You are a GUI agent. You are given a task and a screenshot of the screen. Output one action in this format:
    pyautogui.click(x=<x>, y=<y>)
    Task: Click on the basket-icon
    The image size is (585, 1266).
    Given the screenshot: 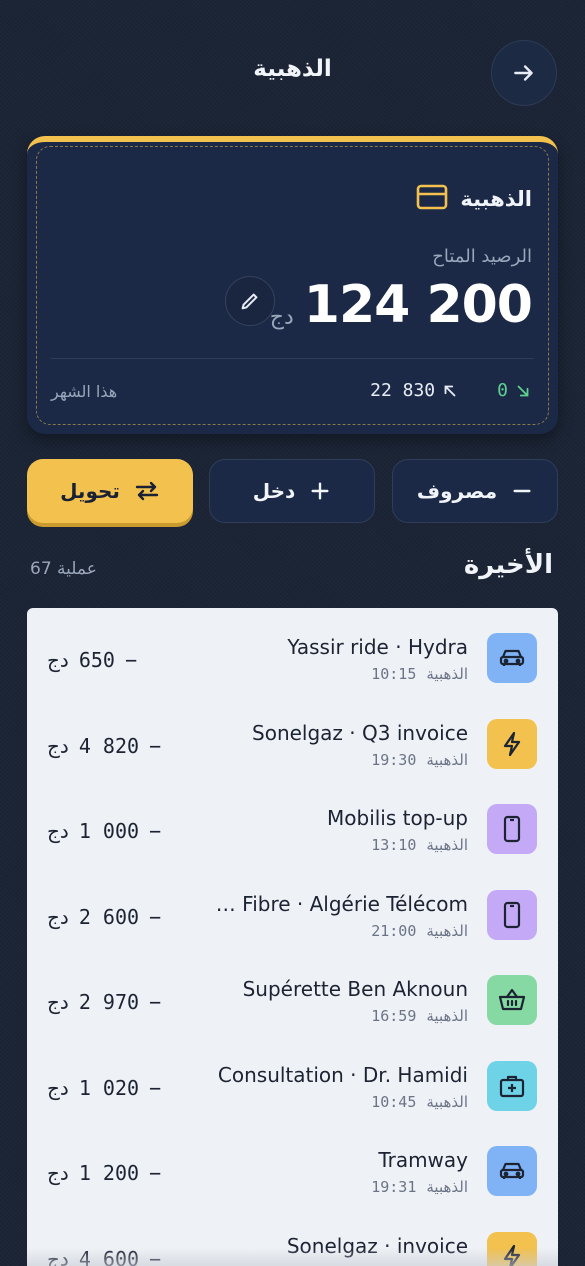 What is the action you would take?
    pyautogui.click(x=512, y=1000)
    